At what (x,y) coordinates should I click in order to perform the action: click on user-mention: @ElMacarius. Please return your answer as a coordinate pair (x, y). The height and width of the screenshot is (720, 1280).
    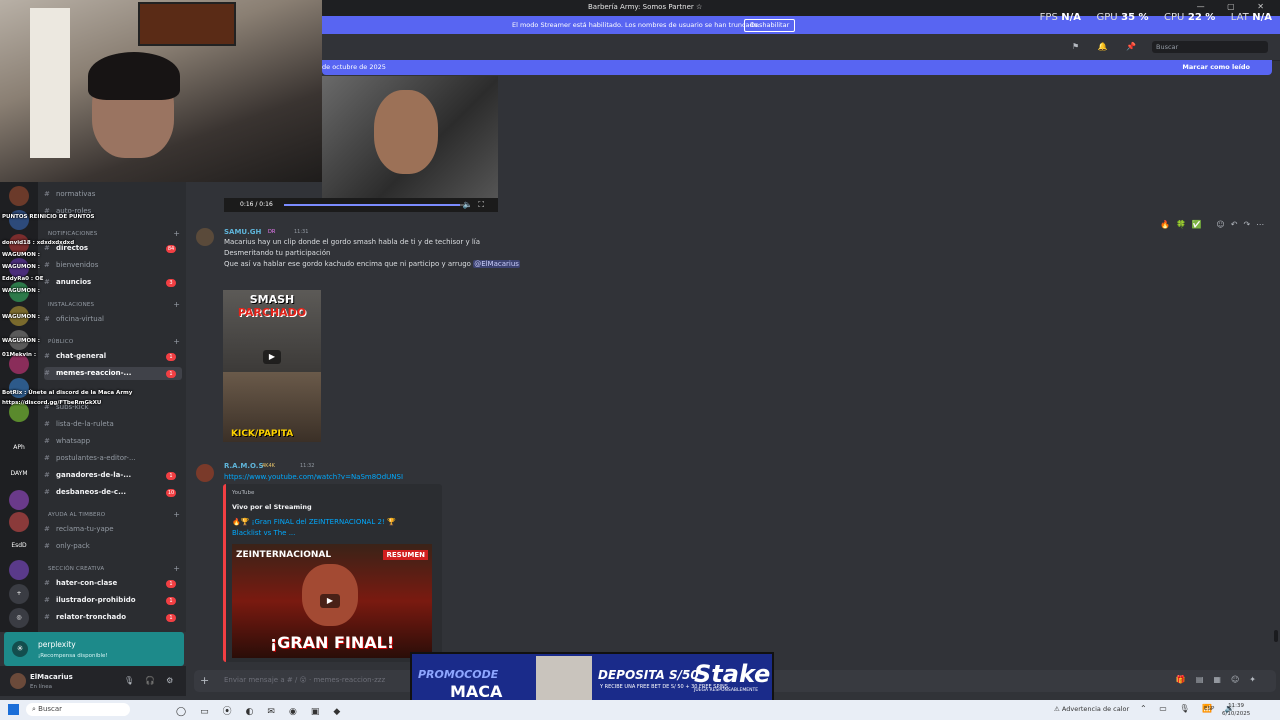
    Looking at the image, I should click on (496, 264).